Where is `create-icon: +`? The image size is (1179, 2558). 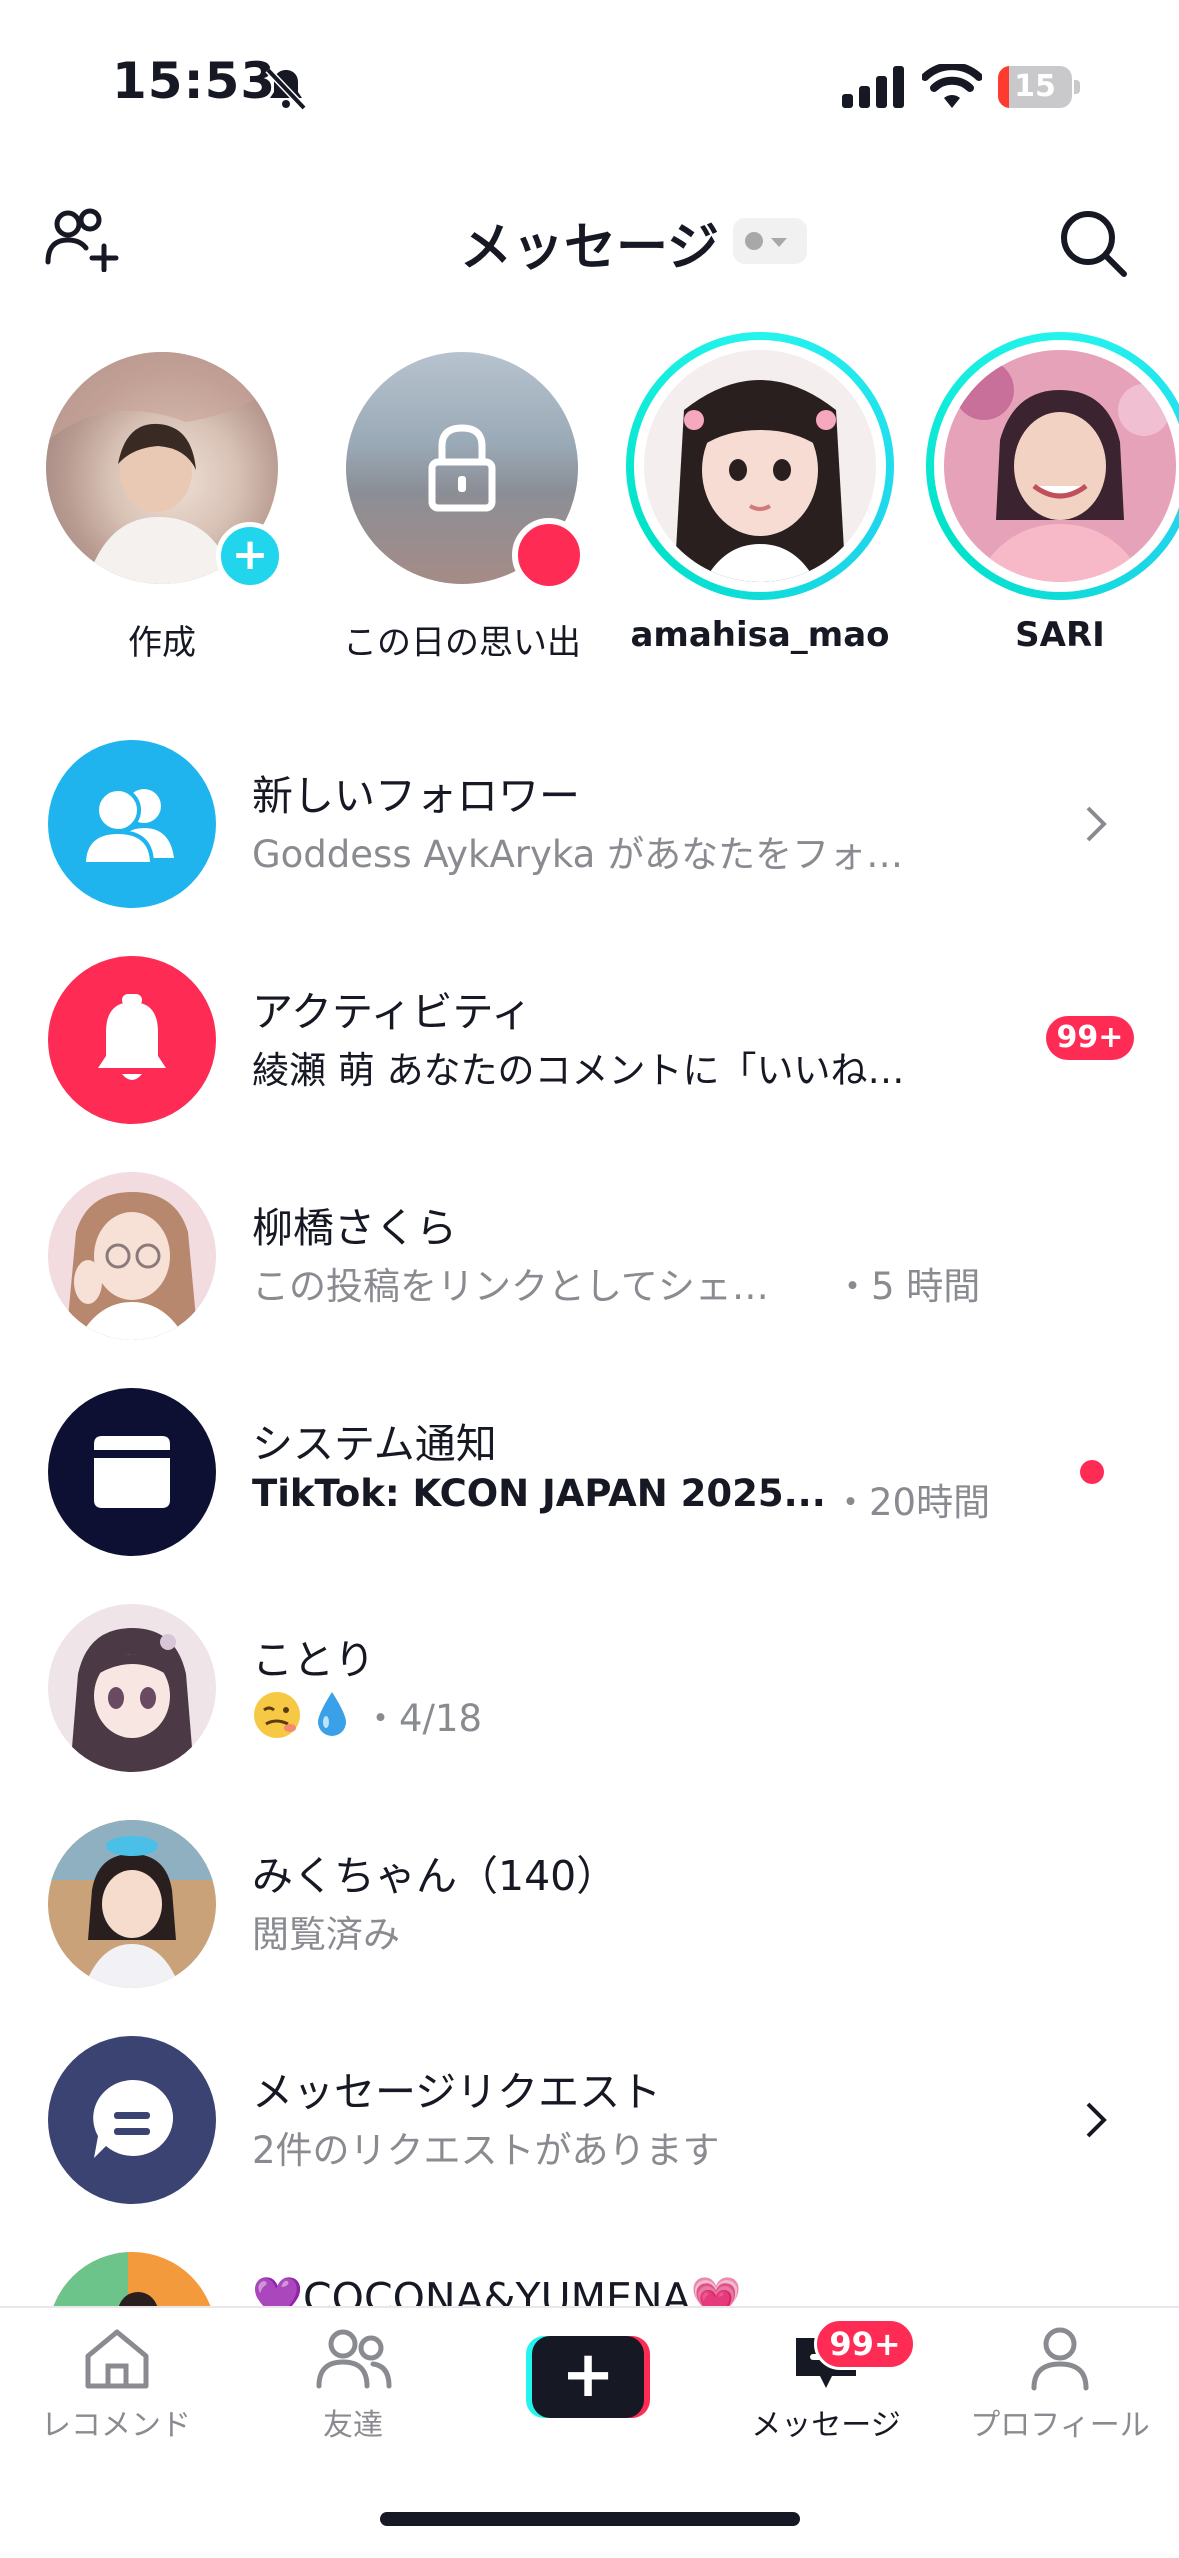 create-icon: + is located at coordinates (588, 2377).